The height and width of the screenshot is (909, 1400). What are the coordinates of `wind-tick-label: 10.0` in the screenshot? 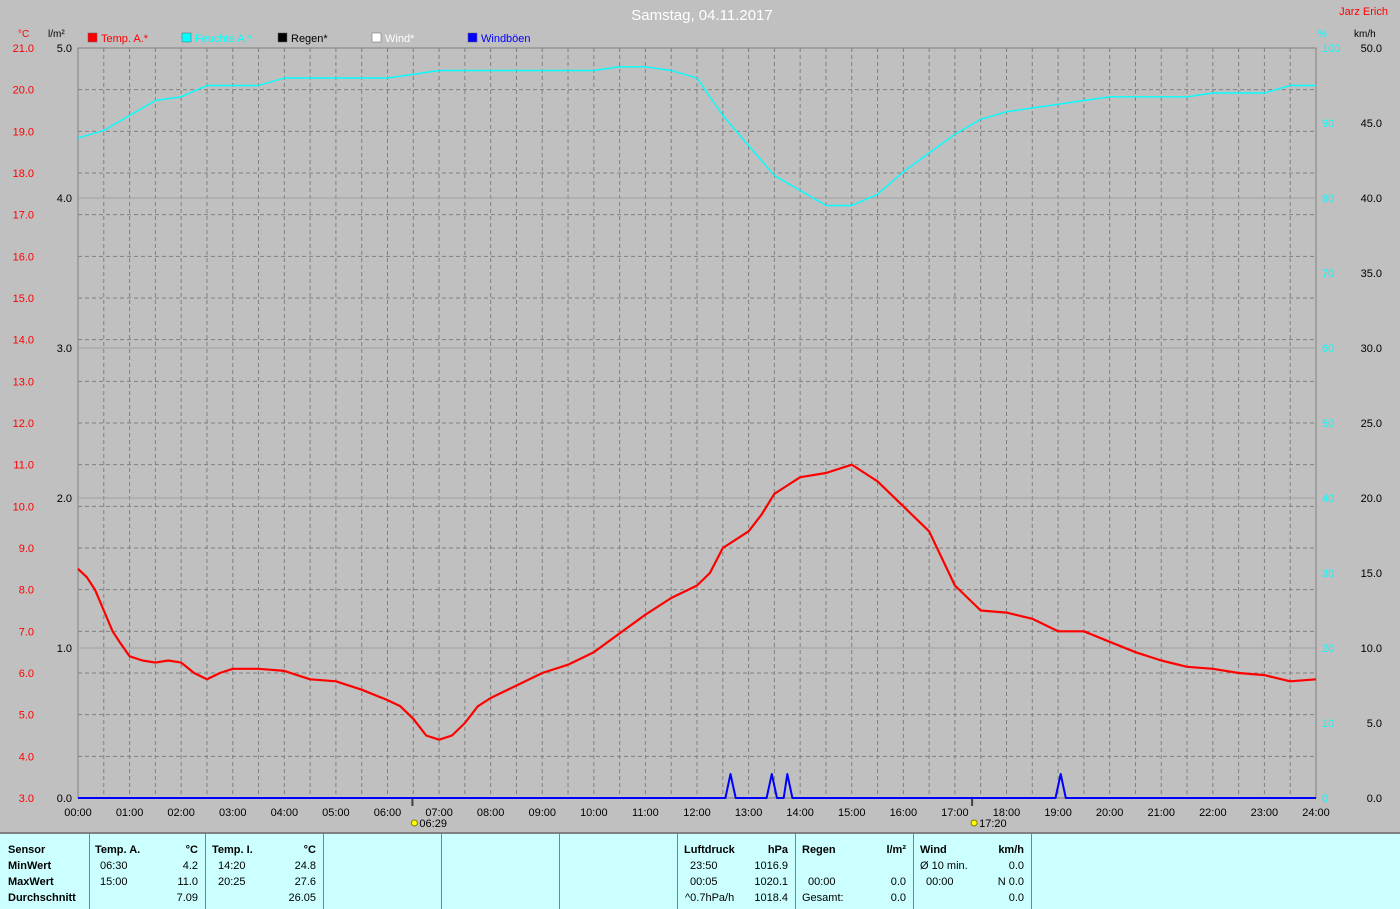 It's located at (1371, 649).